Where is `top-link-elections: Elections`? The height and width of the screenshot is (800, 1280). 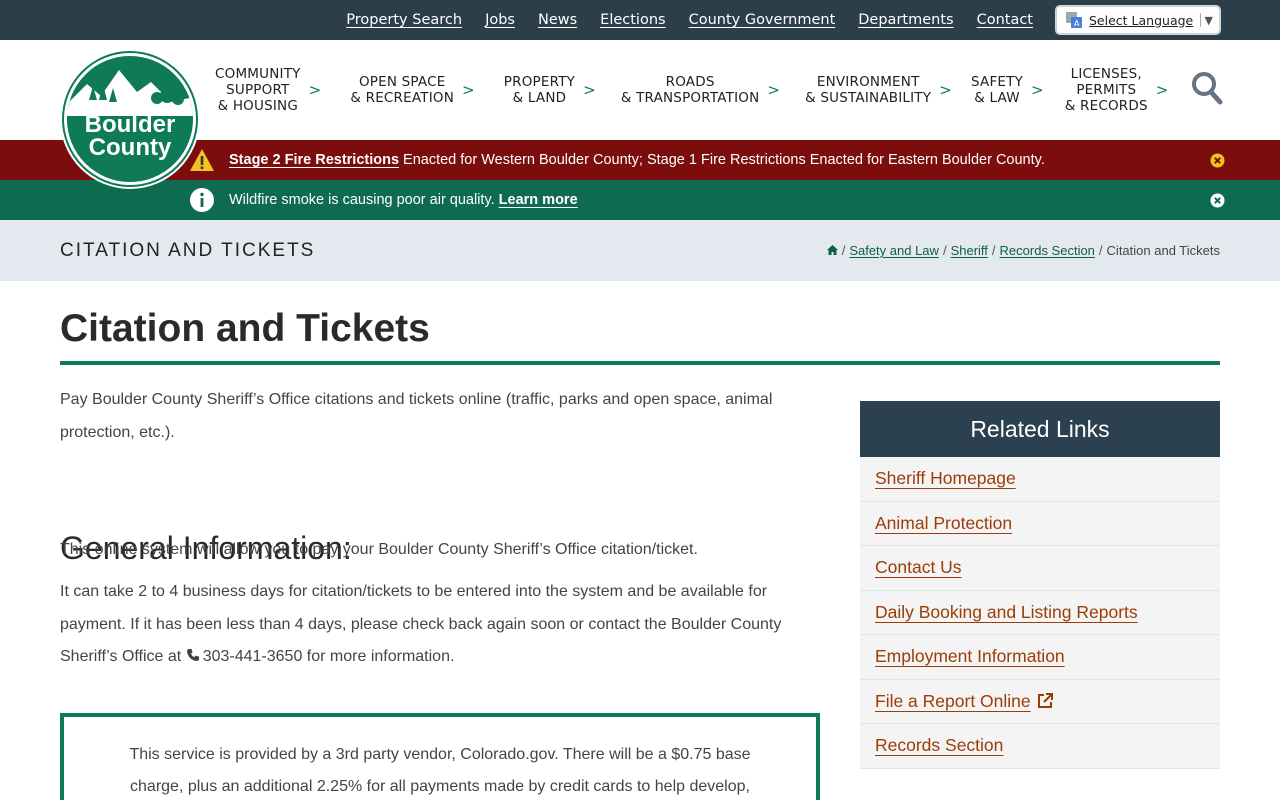 top-link-elections: Elections is located at coordinates (632, 20).